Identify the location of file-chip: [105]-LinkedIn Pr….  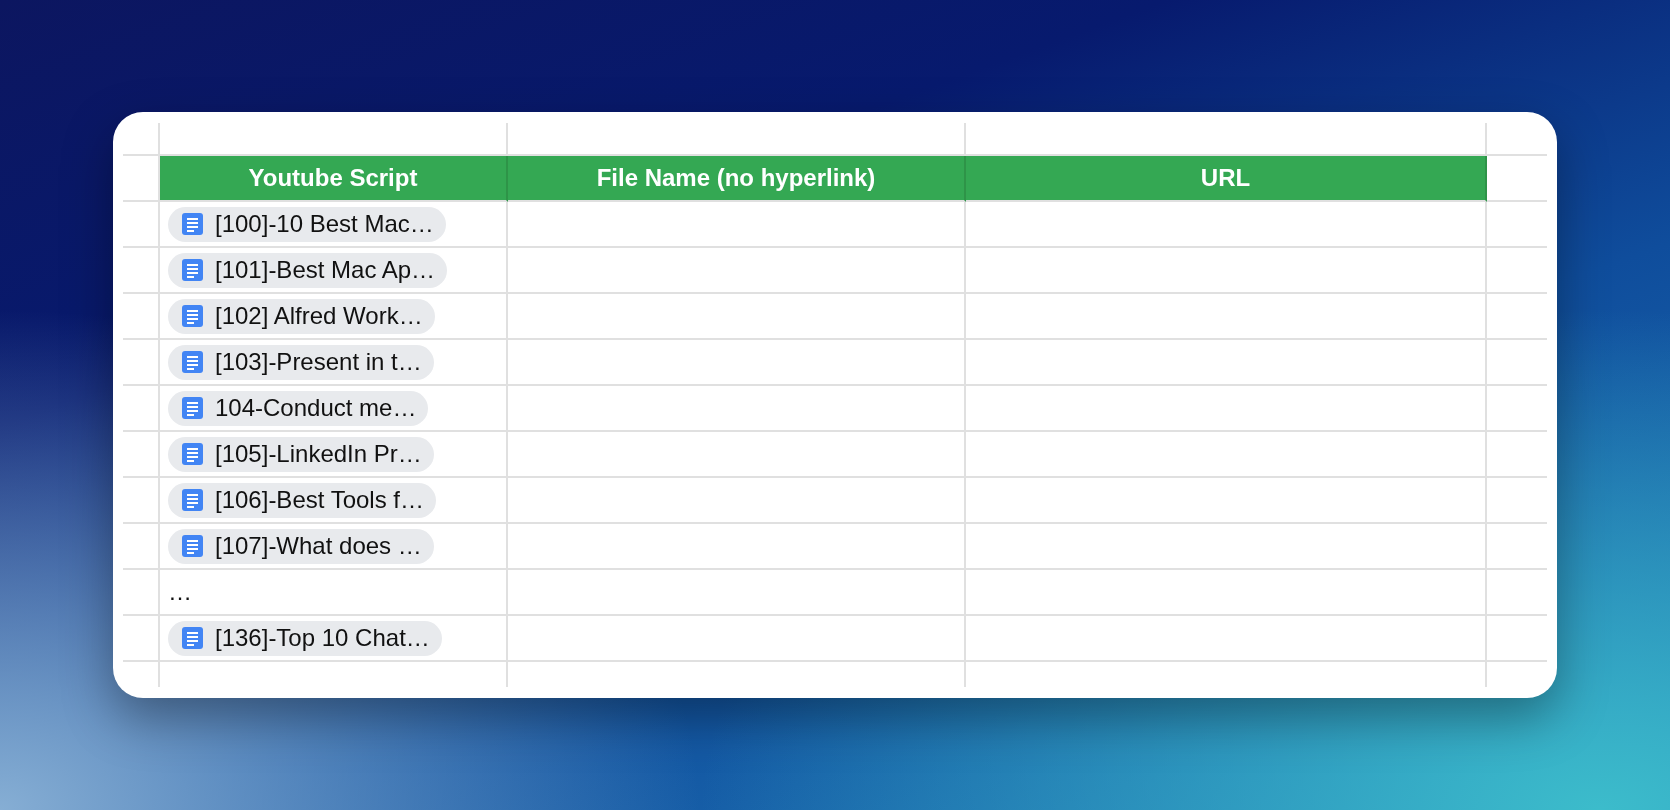
(301, 454).